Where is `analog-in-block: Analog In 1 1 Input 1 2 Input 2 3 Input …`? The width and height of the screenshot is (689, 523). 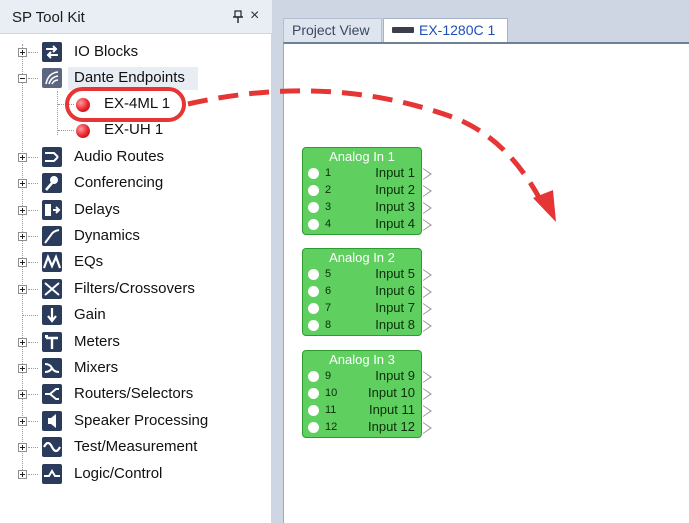
analog-in-block: Analog In 1 1 Input 1 2 Input 2 3 Input … is located at coordinates (367, 191).